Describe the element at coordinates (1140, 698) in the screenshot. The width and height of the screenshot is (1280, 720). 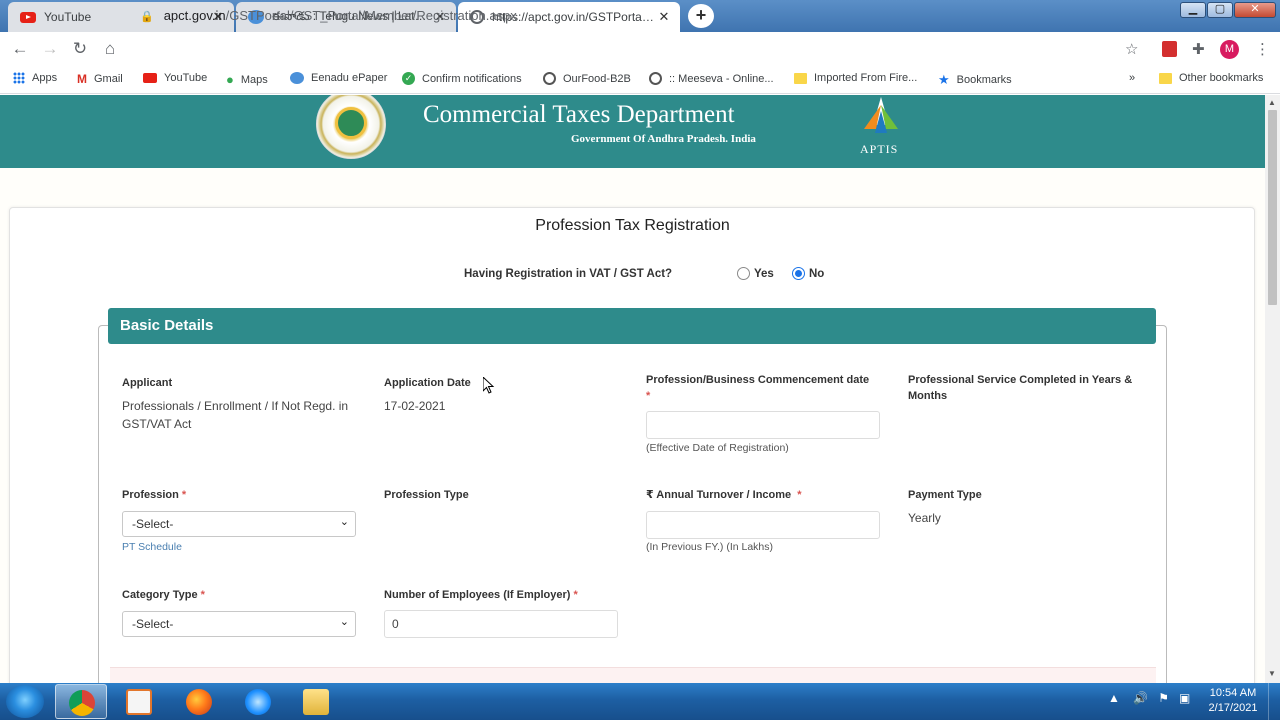
I see `volume-icon: 🔊` at that location.